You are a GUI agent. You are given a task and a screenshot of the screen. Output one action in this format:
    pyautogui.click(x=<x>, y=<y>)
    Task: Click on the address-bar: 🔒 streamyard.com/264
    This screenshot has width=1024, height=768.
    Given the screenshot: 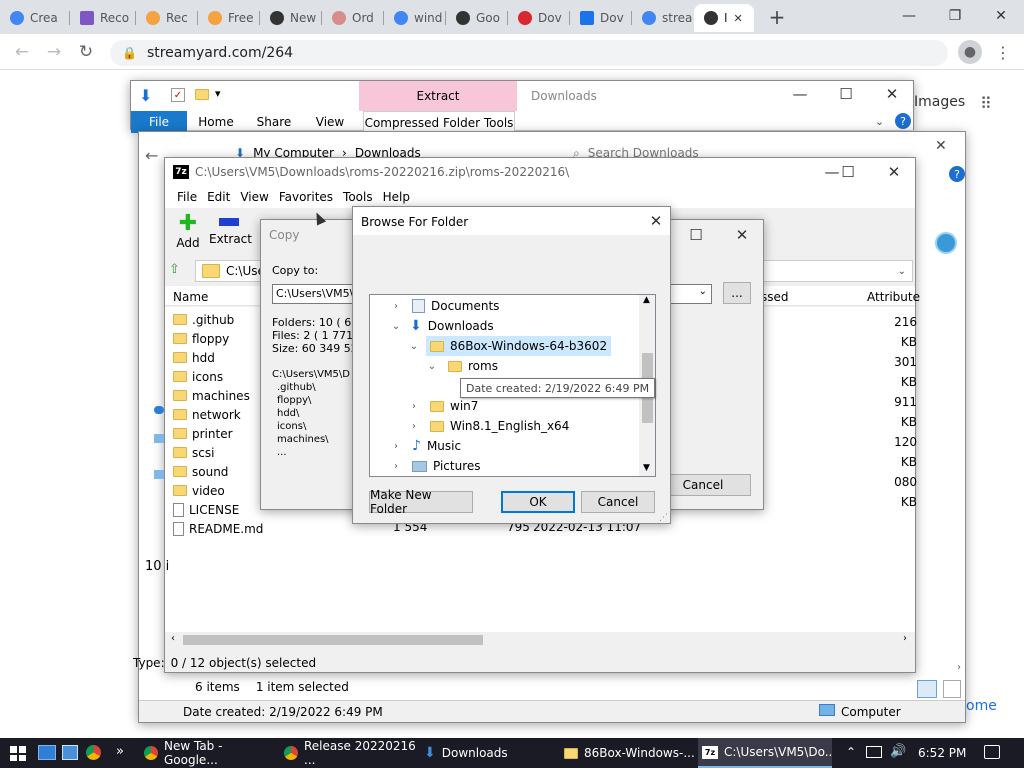 What is the action you would take?
    pyautogui.click(x=529, y=53)
    